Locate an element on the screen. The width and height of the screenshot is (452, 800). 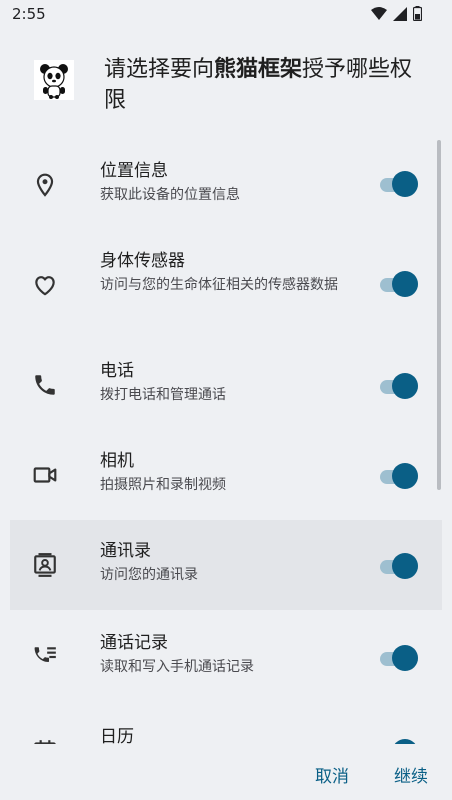
permission-label: 身体传感器 is located at coordinates (142, 261).